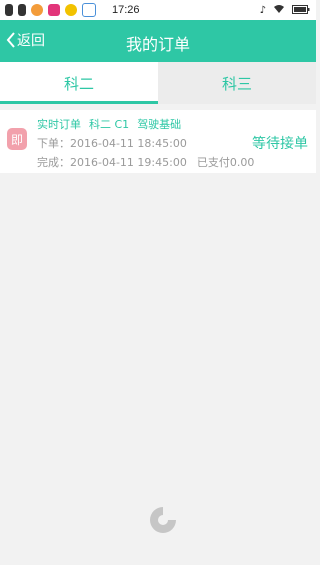 This screenshot has height=565, width=320. What do you see at coordinates (159, 124) in the screenshot?
I see `order-category: 驾驶基础` at bounding box center [159, 124].